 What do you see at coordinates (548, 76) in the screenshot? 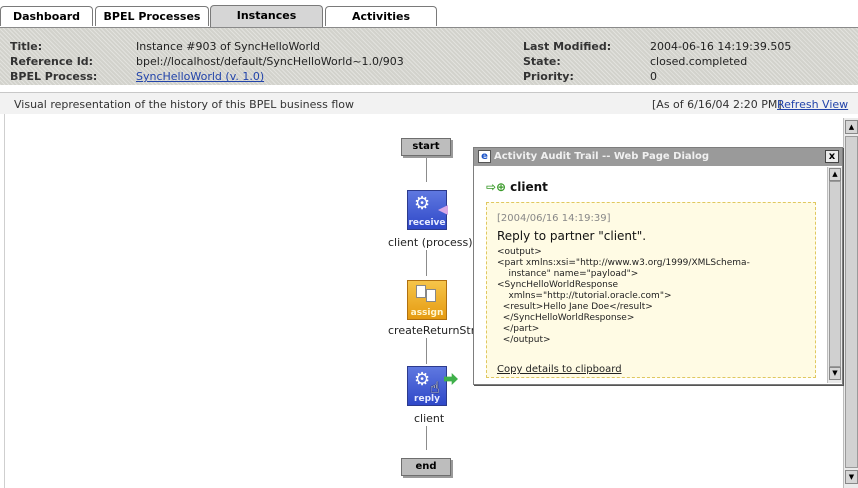
I see `priority-label: Priority:` at bounding box center [548, 76].